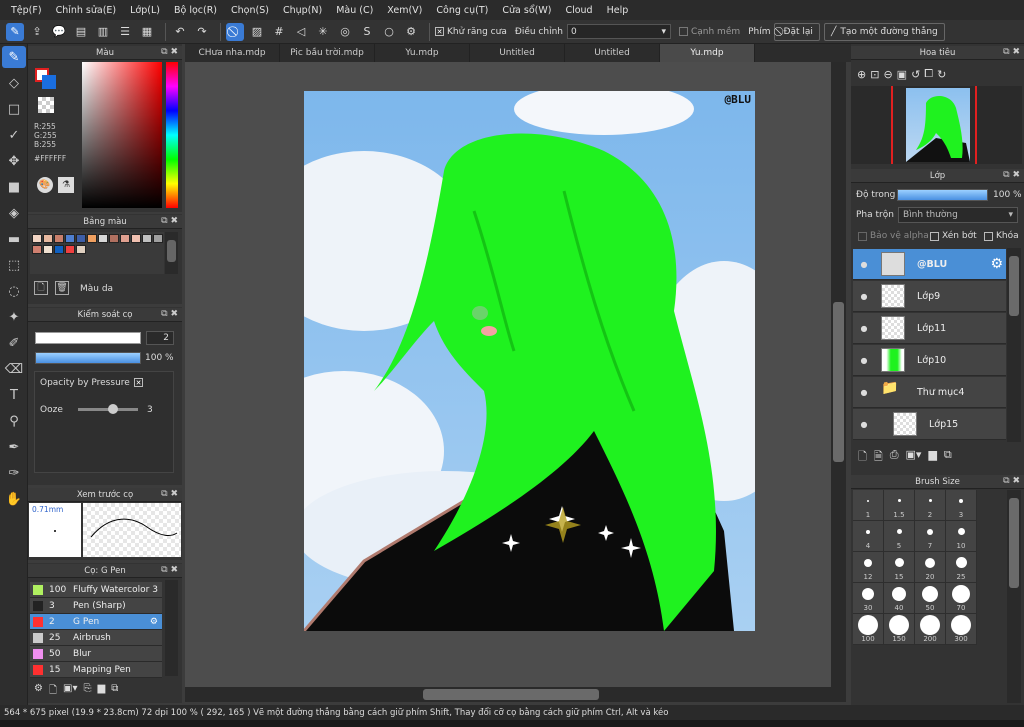 The height and width of the screenshot is (727, 1024). Describe the element at coordinates (515, 694) in the screenshot. I see `canvas-horizontal-scrollbar` at that location.